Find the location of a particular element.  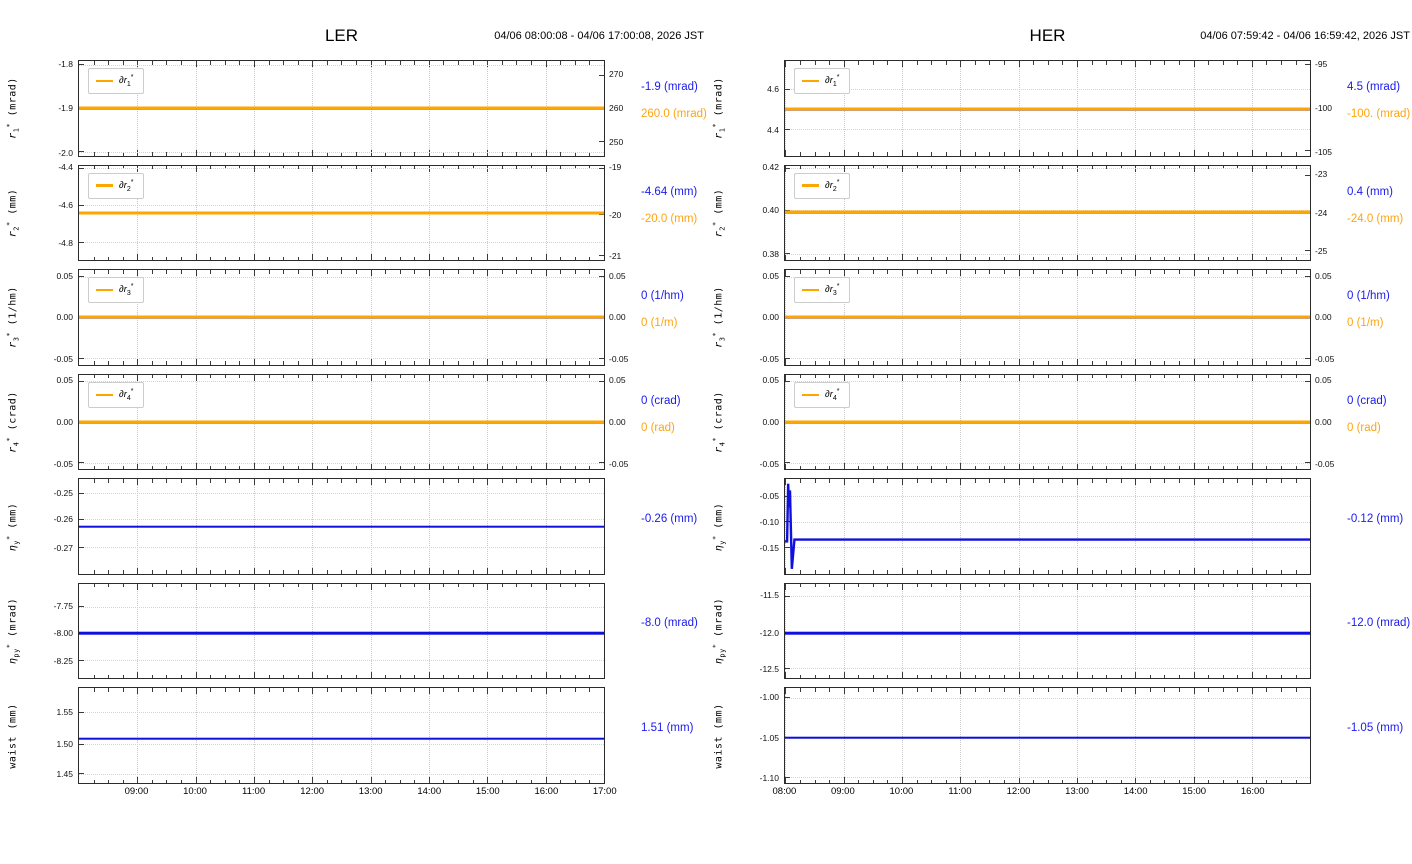

left-tick-labels: -1.00 -1.05 -1.10 is located at coordinates (758, 735).